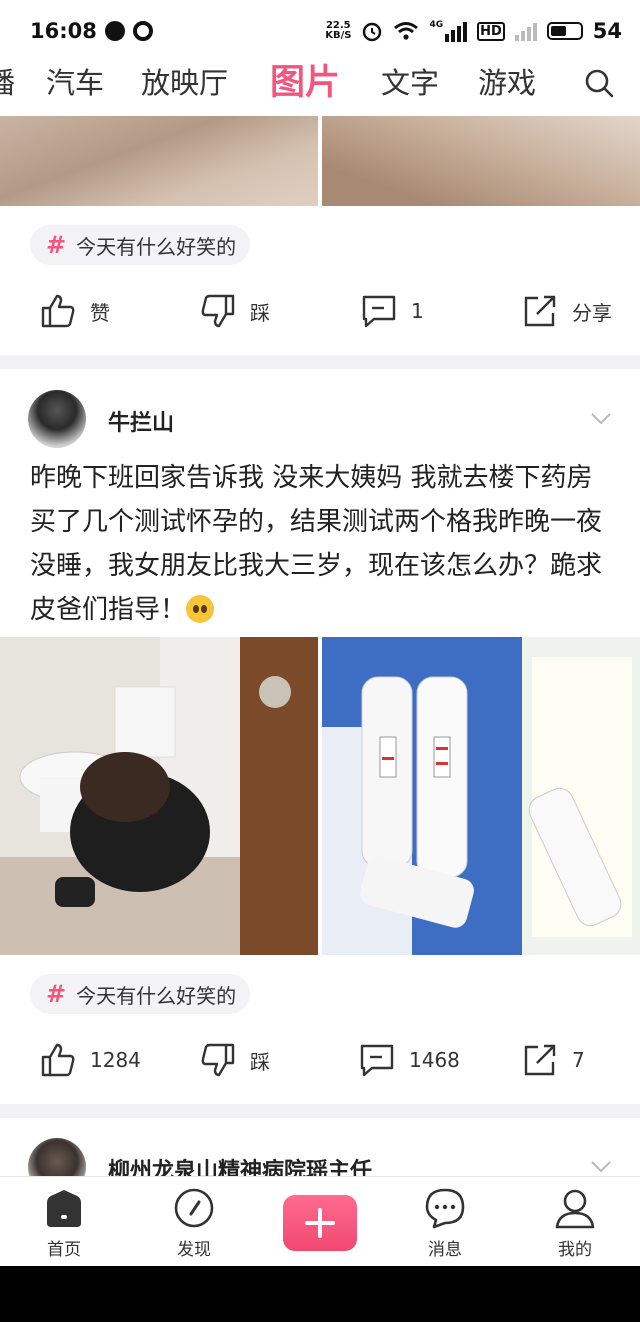 Image resolution: width=640 pixels, height=1322 pixels. I want to click on share-label: 分享, so click(592, 312).